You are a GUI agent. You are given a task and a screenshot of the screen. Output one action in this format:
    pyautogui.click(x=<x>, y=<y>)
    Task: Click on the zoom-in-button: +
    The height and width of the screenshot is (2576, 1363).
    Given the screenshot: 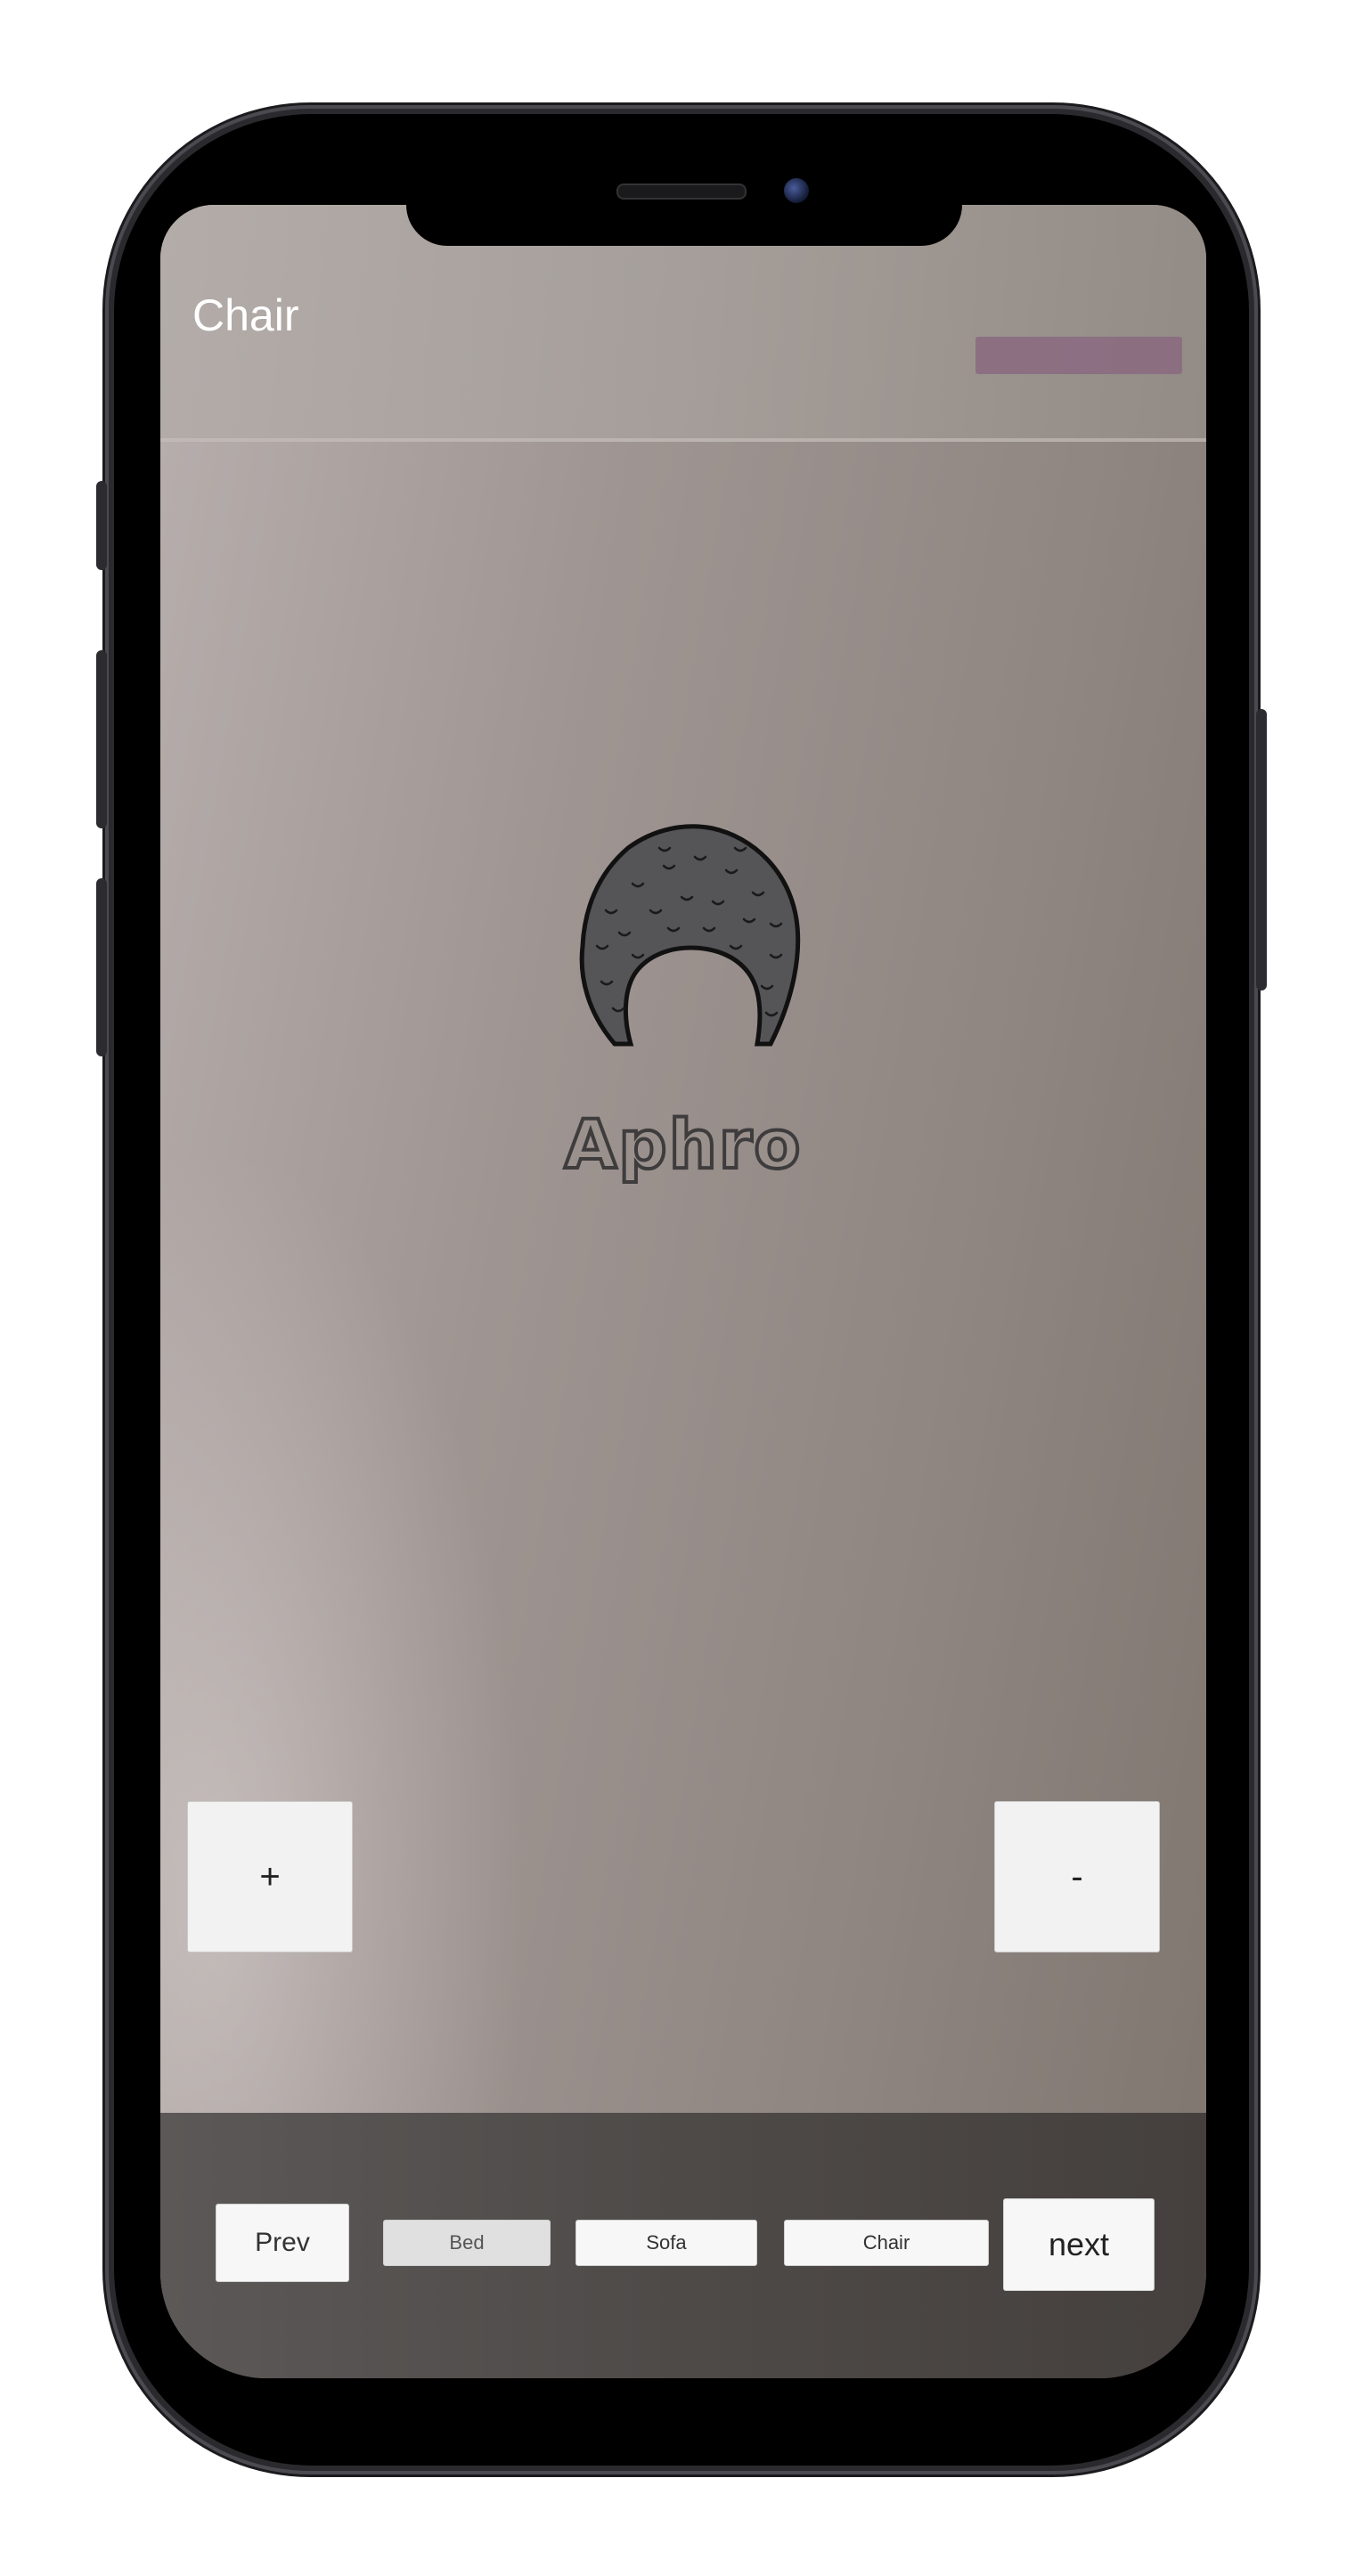 What is the action you would take?
    pyautogui.click(x=270, y=1876)
    